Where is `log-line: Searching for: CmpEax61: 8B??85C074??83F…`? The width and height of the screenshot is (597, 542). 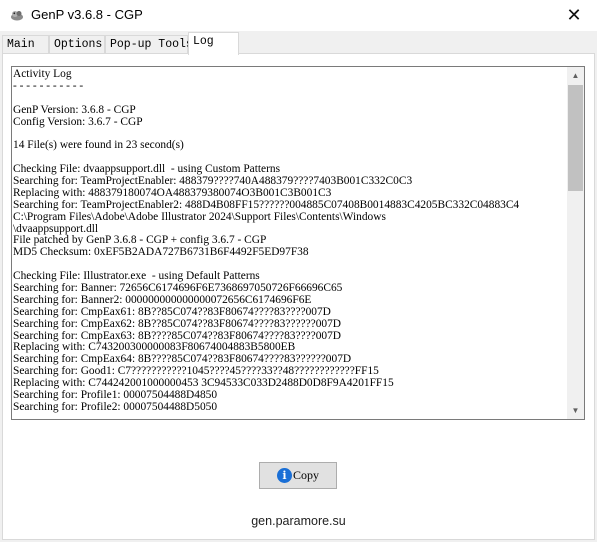 log-line: Searching for: CmpEax61: 8B??85C074??83F… is located at coordinates (172, 311).